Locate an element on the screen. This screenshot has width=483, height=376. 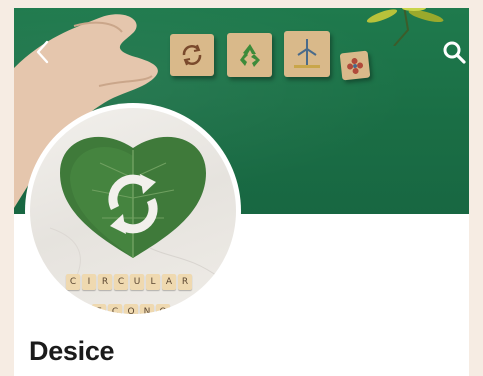
flower-icon is located at coordinates (355, 65).